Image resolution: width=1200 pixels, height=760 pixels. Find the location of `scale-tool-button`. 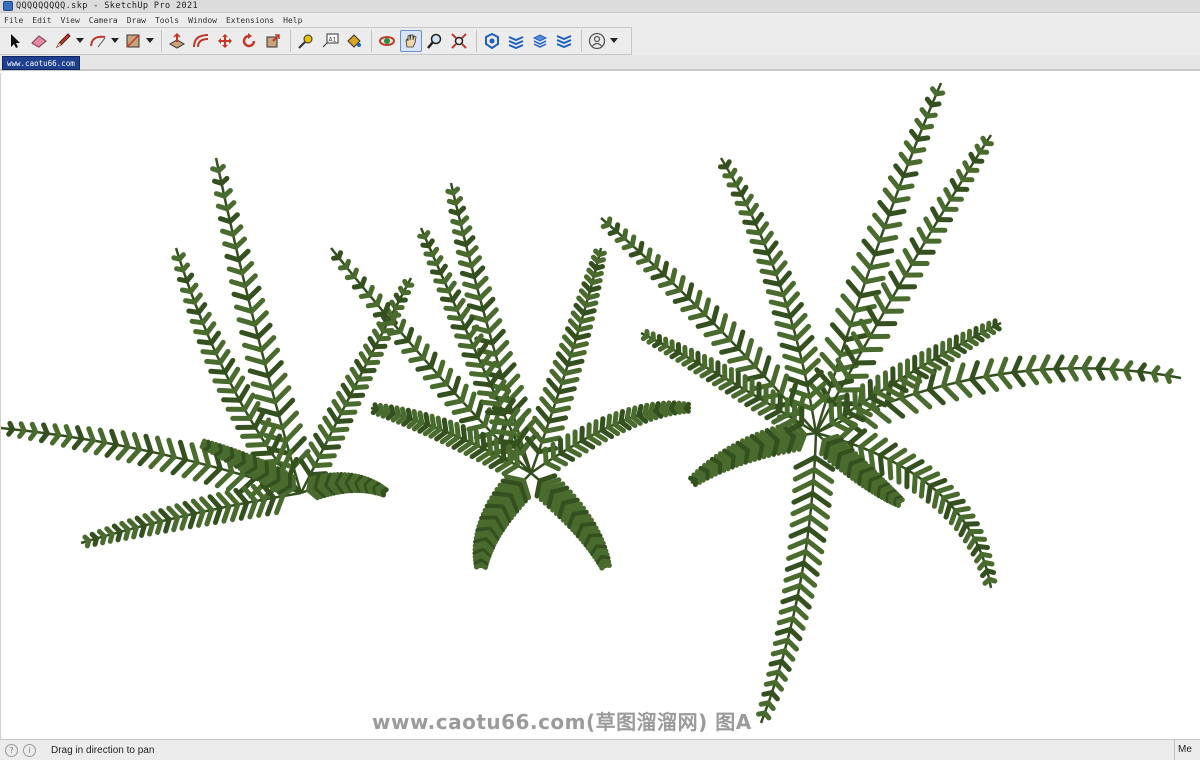

scale-tool-button is located at coordinates (273, 41).